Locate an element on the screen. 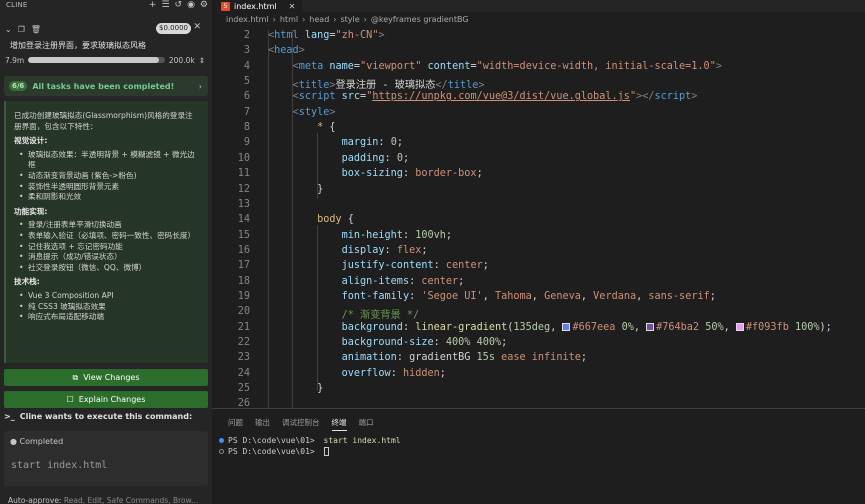 This screenshot has width=865, height=504. view-changes-button: ⧉ View Changes is located at coordinates (106, 377).